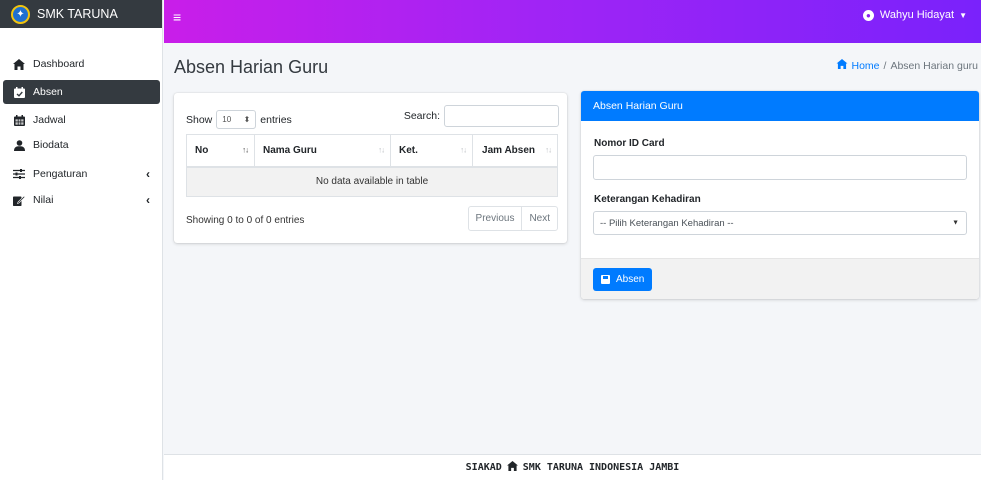 The image size is (981, 480). I want to click on absen-submit-button: Absen, so click(623, 279).